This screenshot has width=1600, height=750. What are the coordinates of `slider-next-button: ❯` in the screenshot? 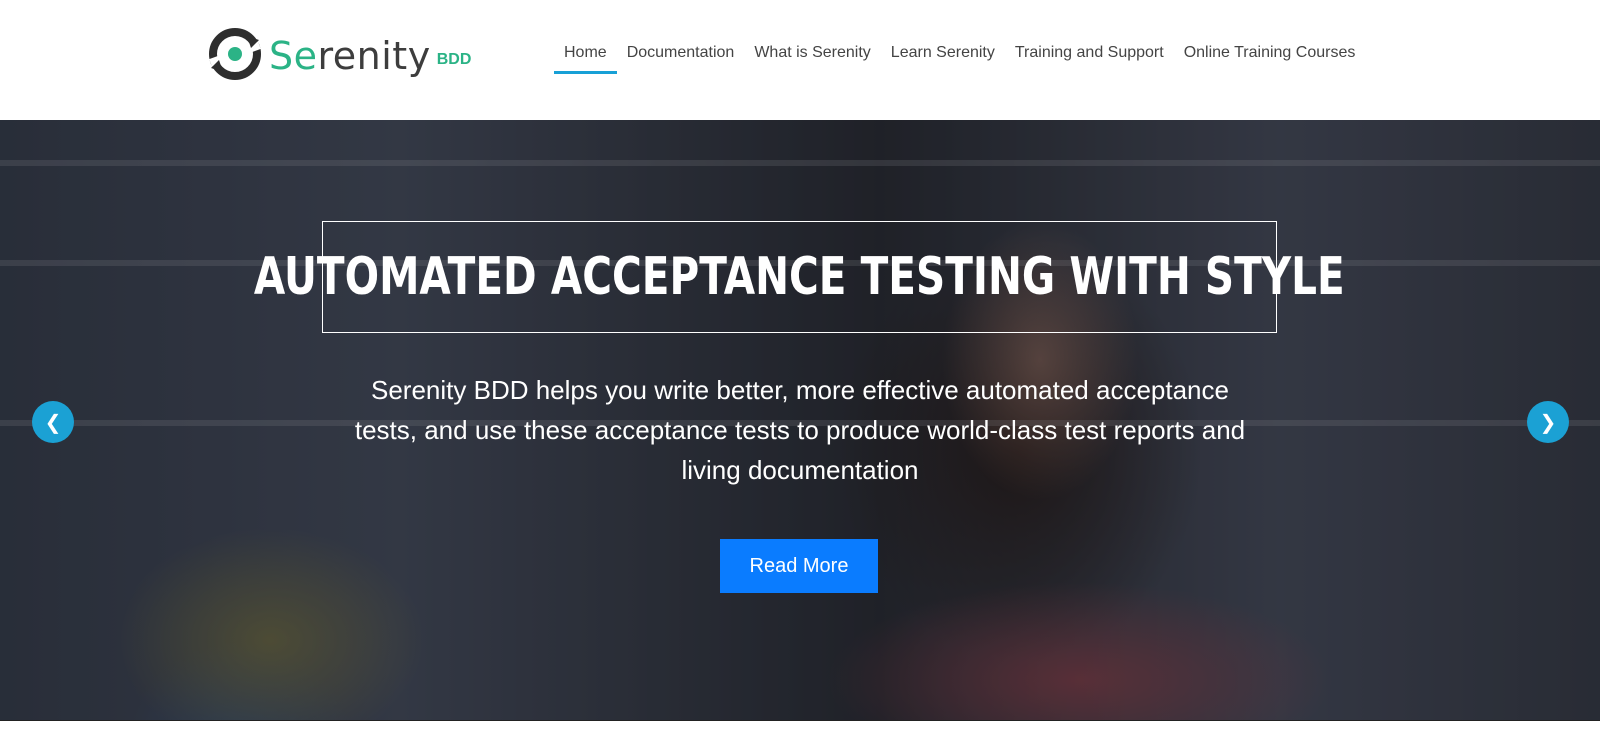 It's located at (1548, 422).